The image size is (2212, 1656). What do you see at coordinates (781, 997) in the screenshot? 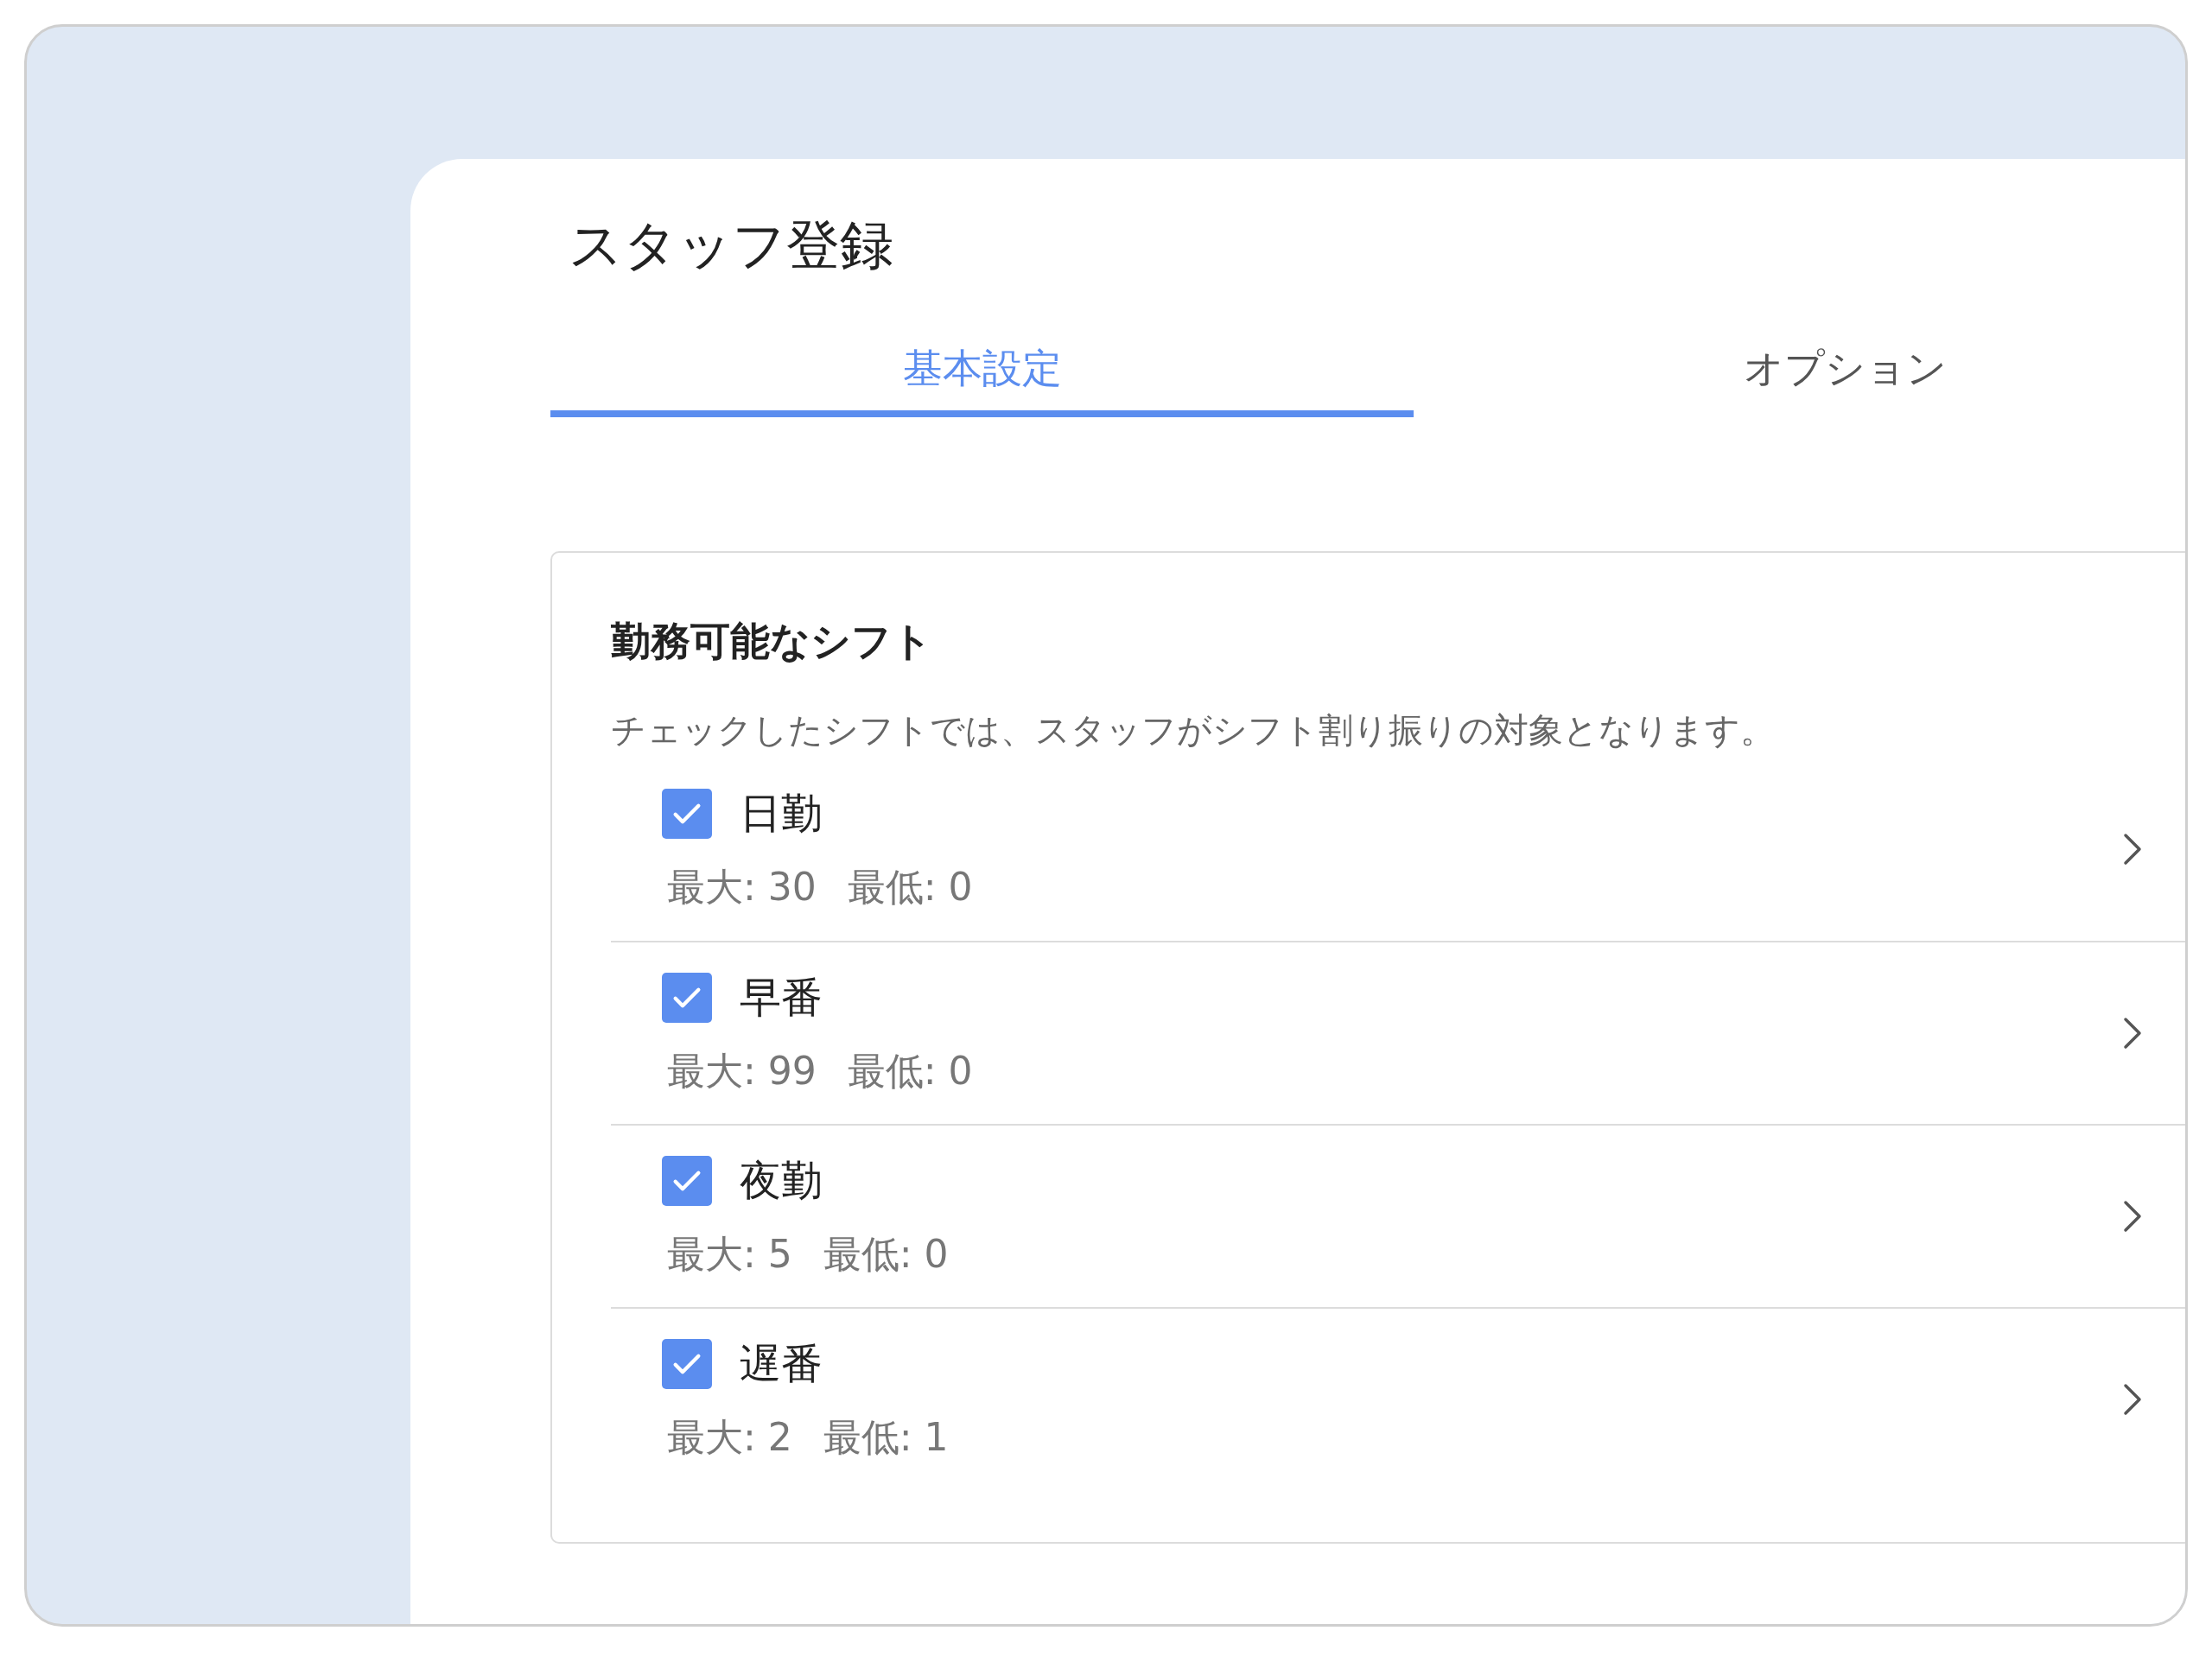
I see `shift-name: 早番` at bounding box center [781, 997].